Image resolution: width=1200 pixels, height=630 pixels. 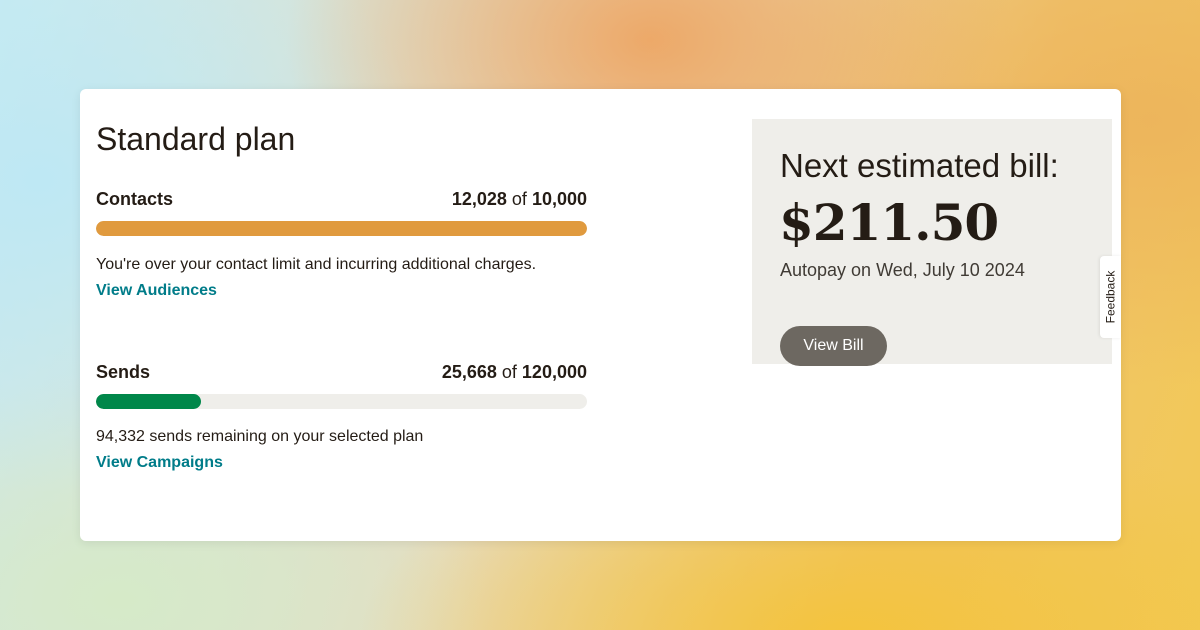 I want to click on sends-usage: 25,668 of 120,000, so click(x=514, y=372).